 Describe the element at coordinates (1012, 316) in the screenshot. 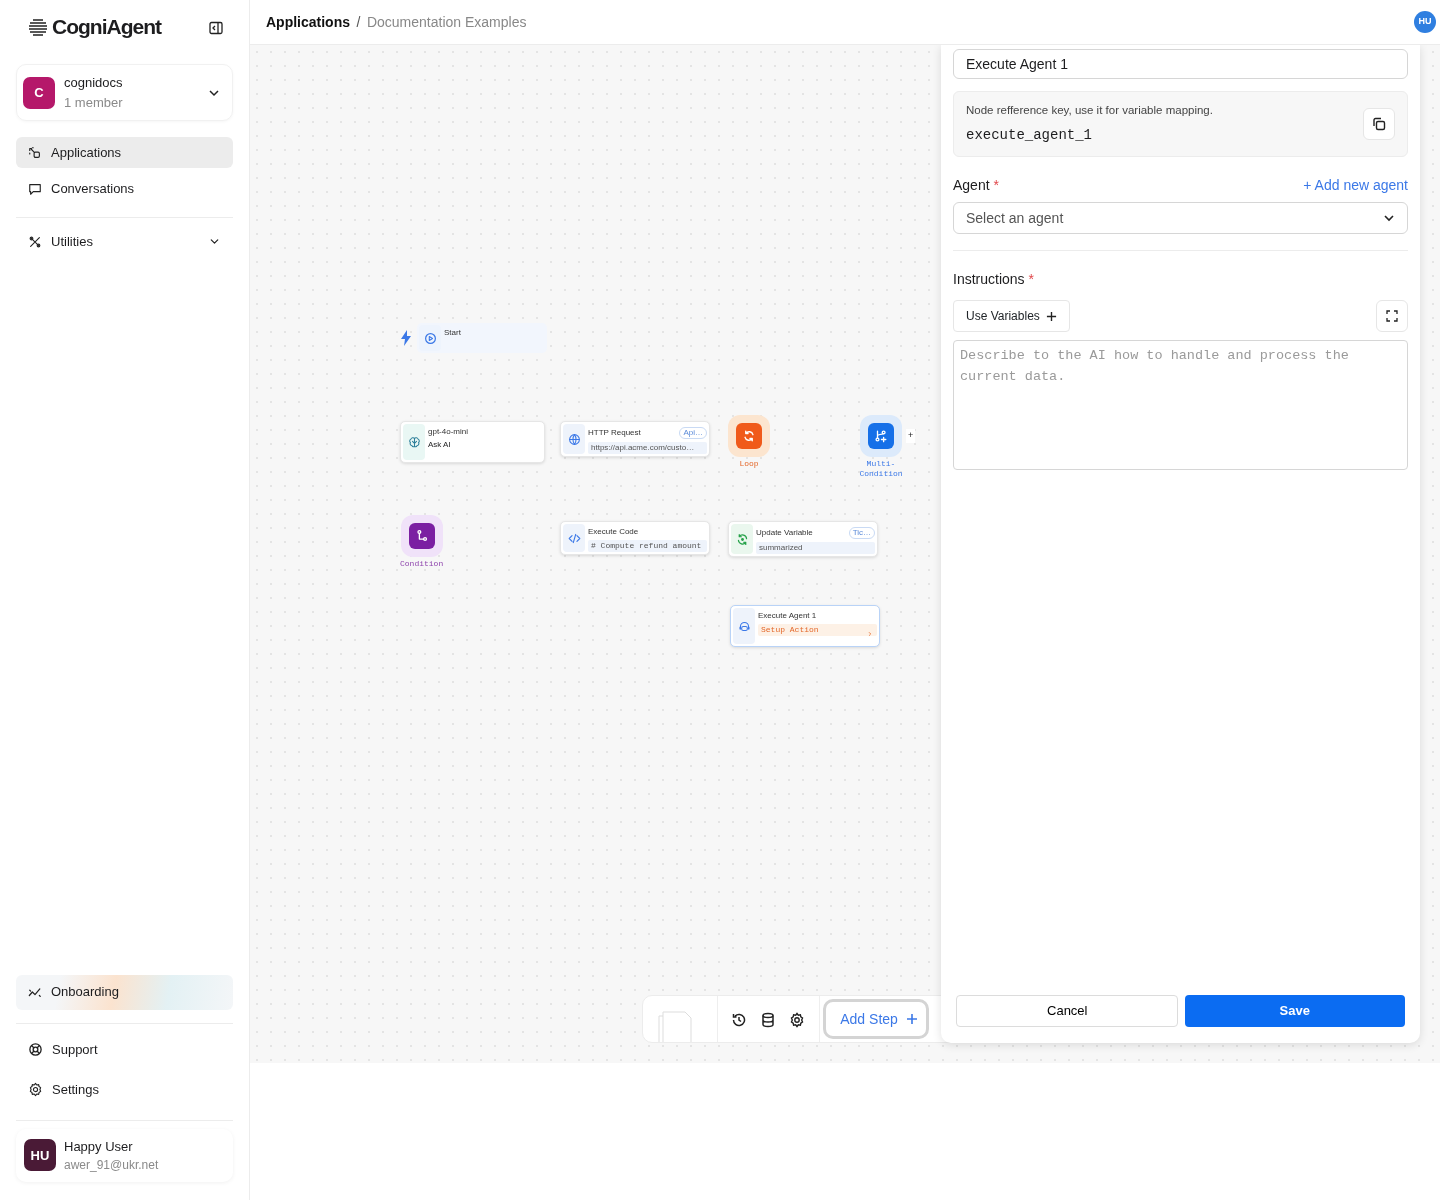

I see `use-variables-button: Use Variables` at that location.